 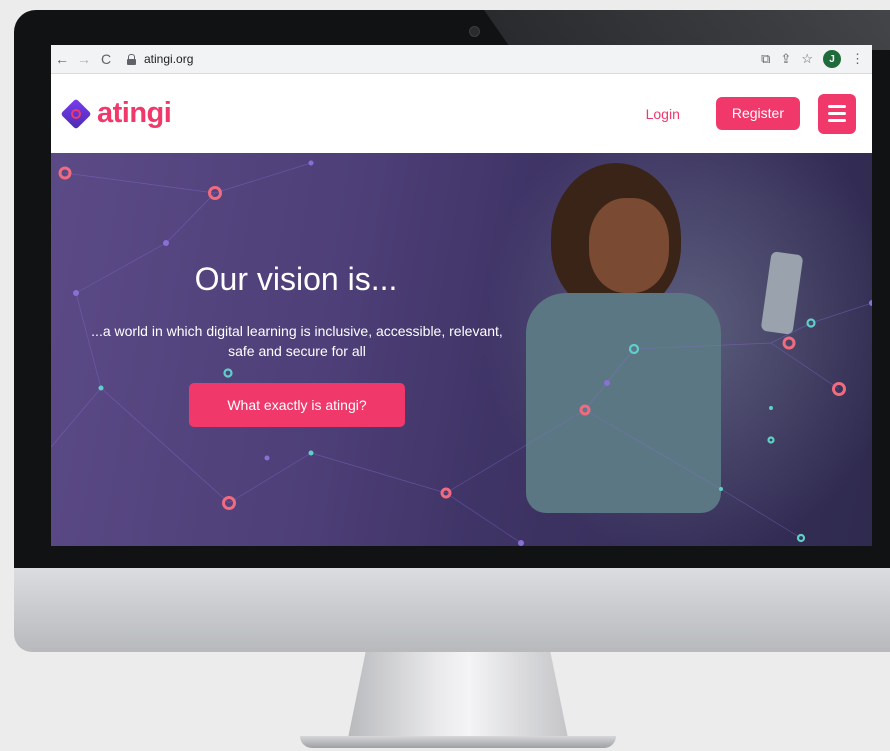 I want to click on monitor-stand, so click(x=458, y=695).